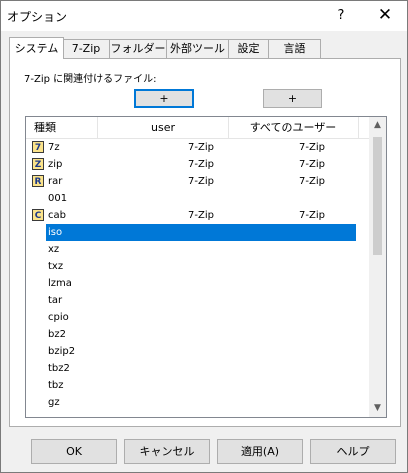  Describe the element at coordinates (294, 48) in the screenshot. I see `tab-language: 言語` at that location.